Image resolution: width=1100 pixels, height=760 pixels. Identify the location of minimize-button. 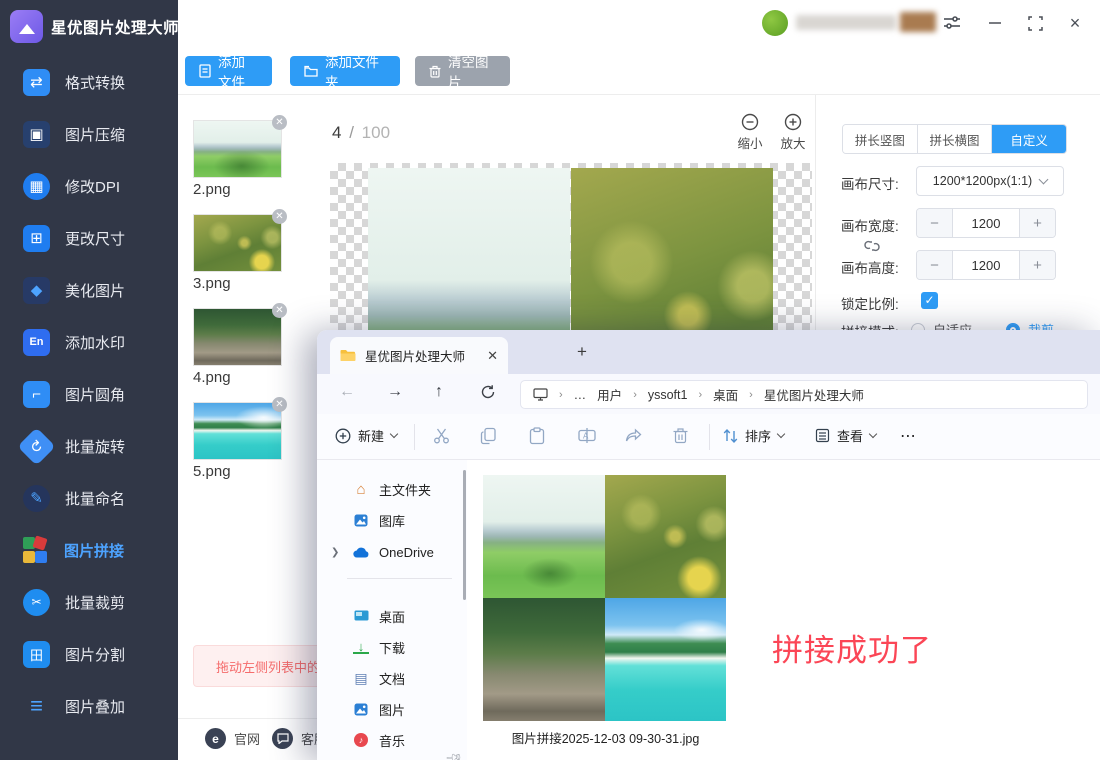
(995, 23).